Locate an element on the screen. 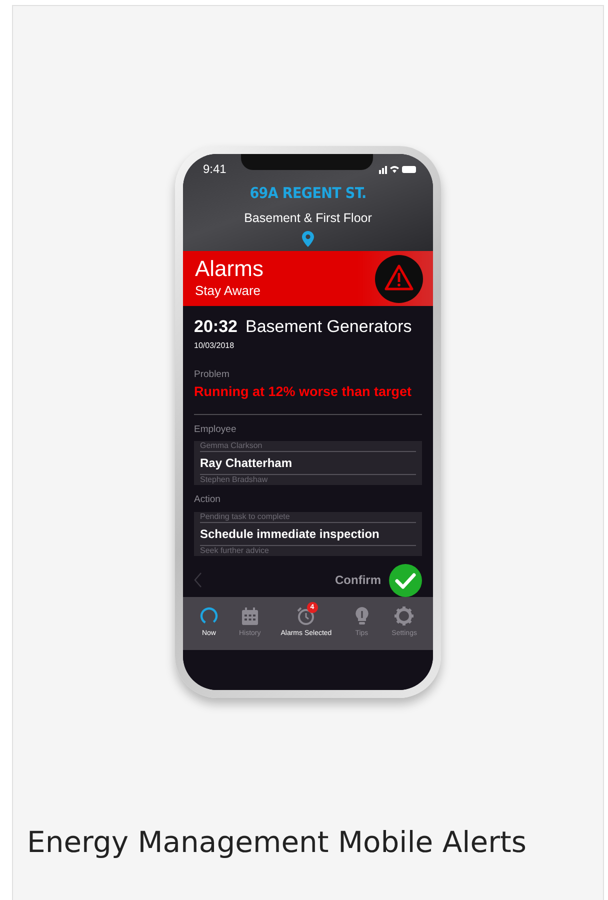 The image size is (608, 900). alarm-date: 10/03/2018 is located at coordinates (215, 346).